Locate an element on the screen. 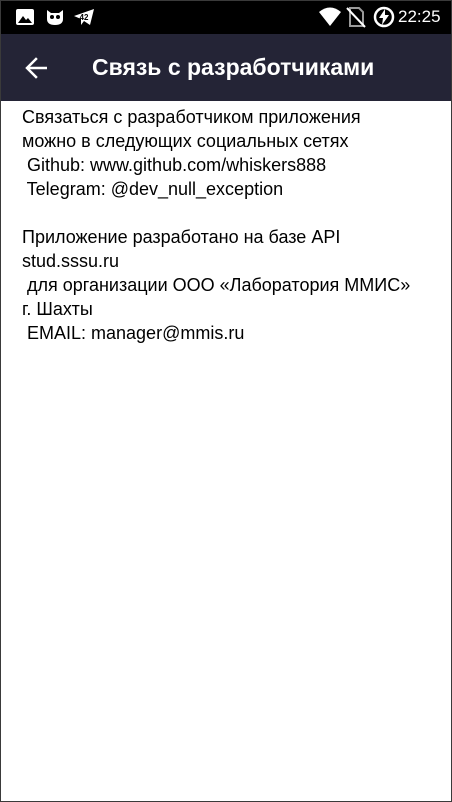 This screenshot has height=802, width=452. email-link: EMAIL: manager@mmis.ru is located at coordinates (236, 333).